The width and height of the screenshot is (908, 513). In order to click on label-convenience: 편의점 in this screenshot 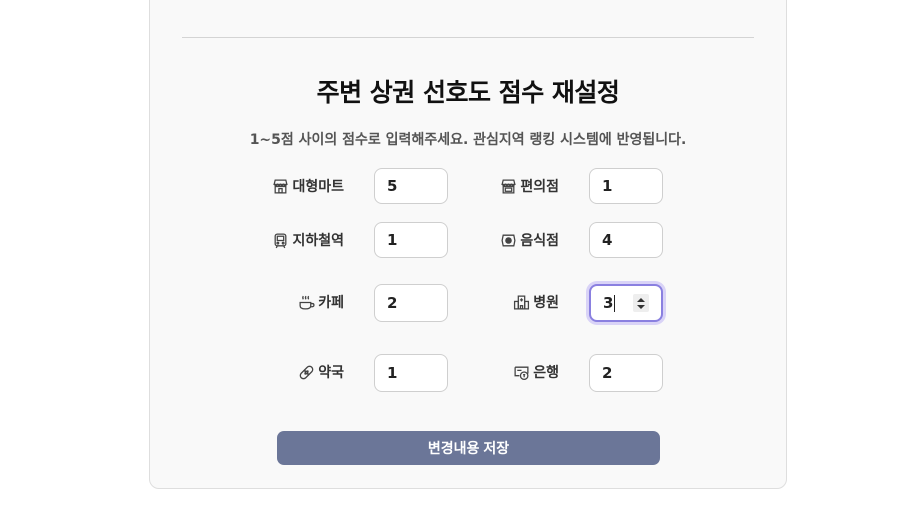, I will do `click(529, 186)`.